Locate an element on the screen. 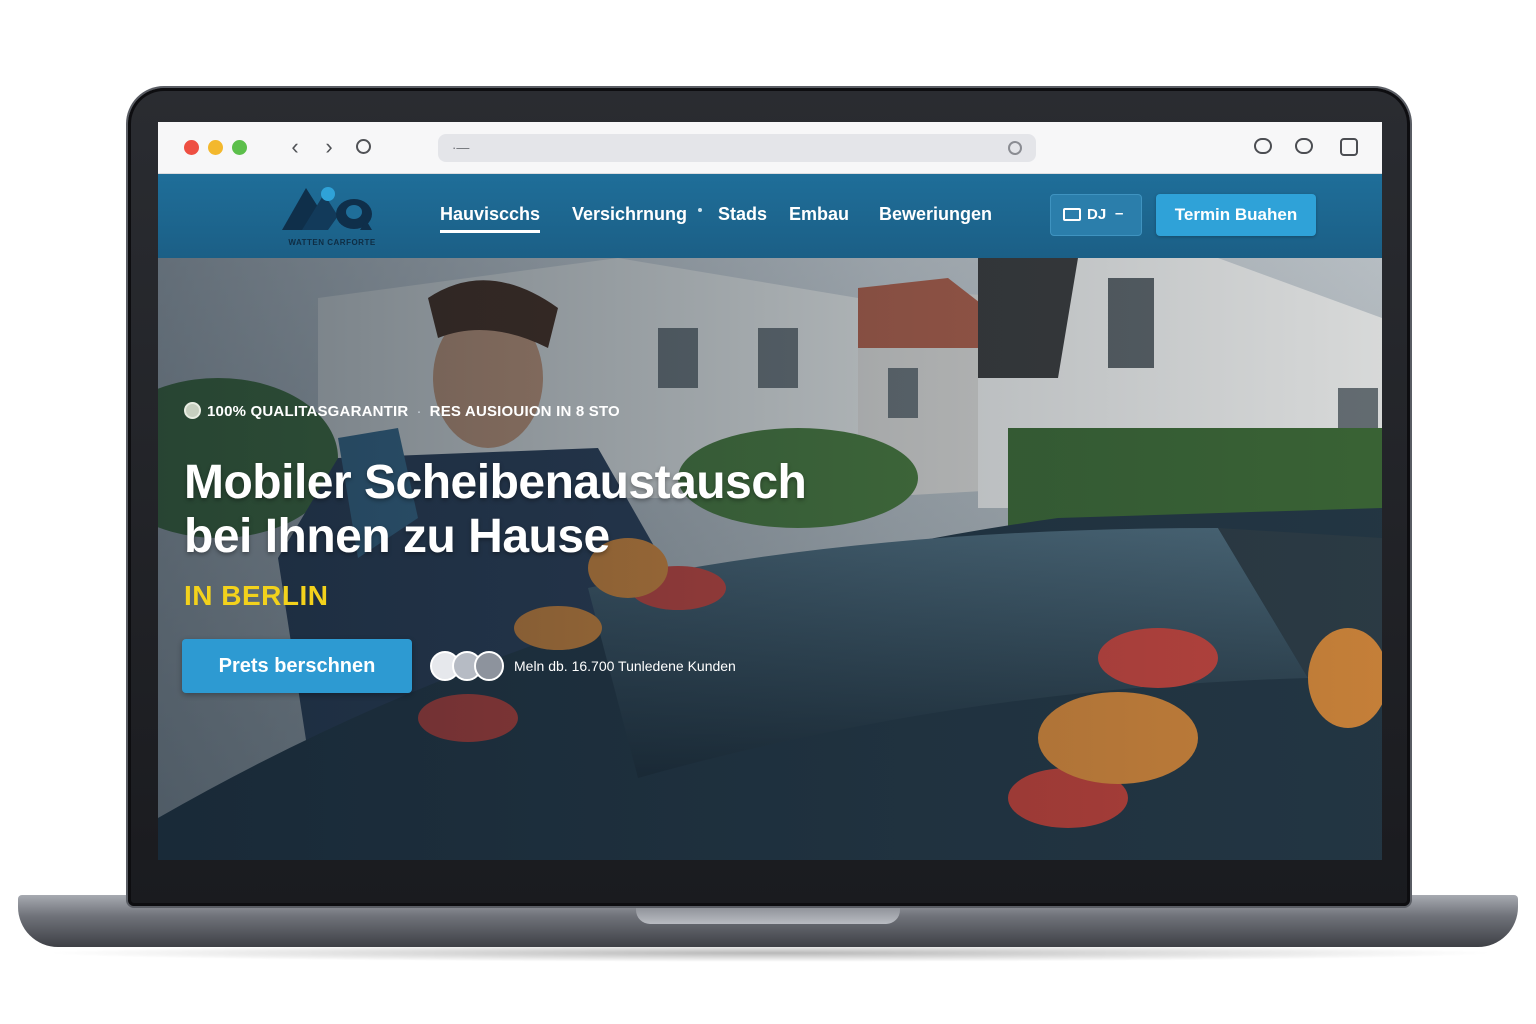 This screenshot has width=1536, height=1024. back-button: ‹ is located at coordinates (295, 147).